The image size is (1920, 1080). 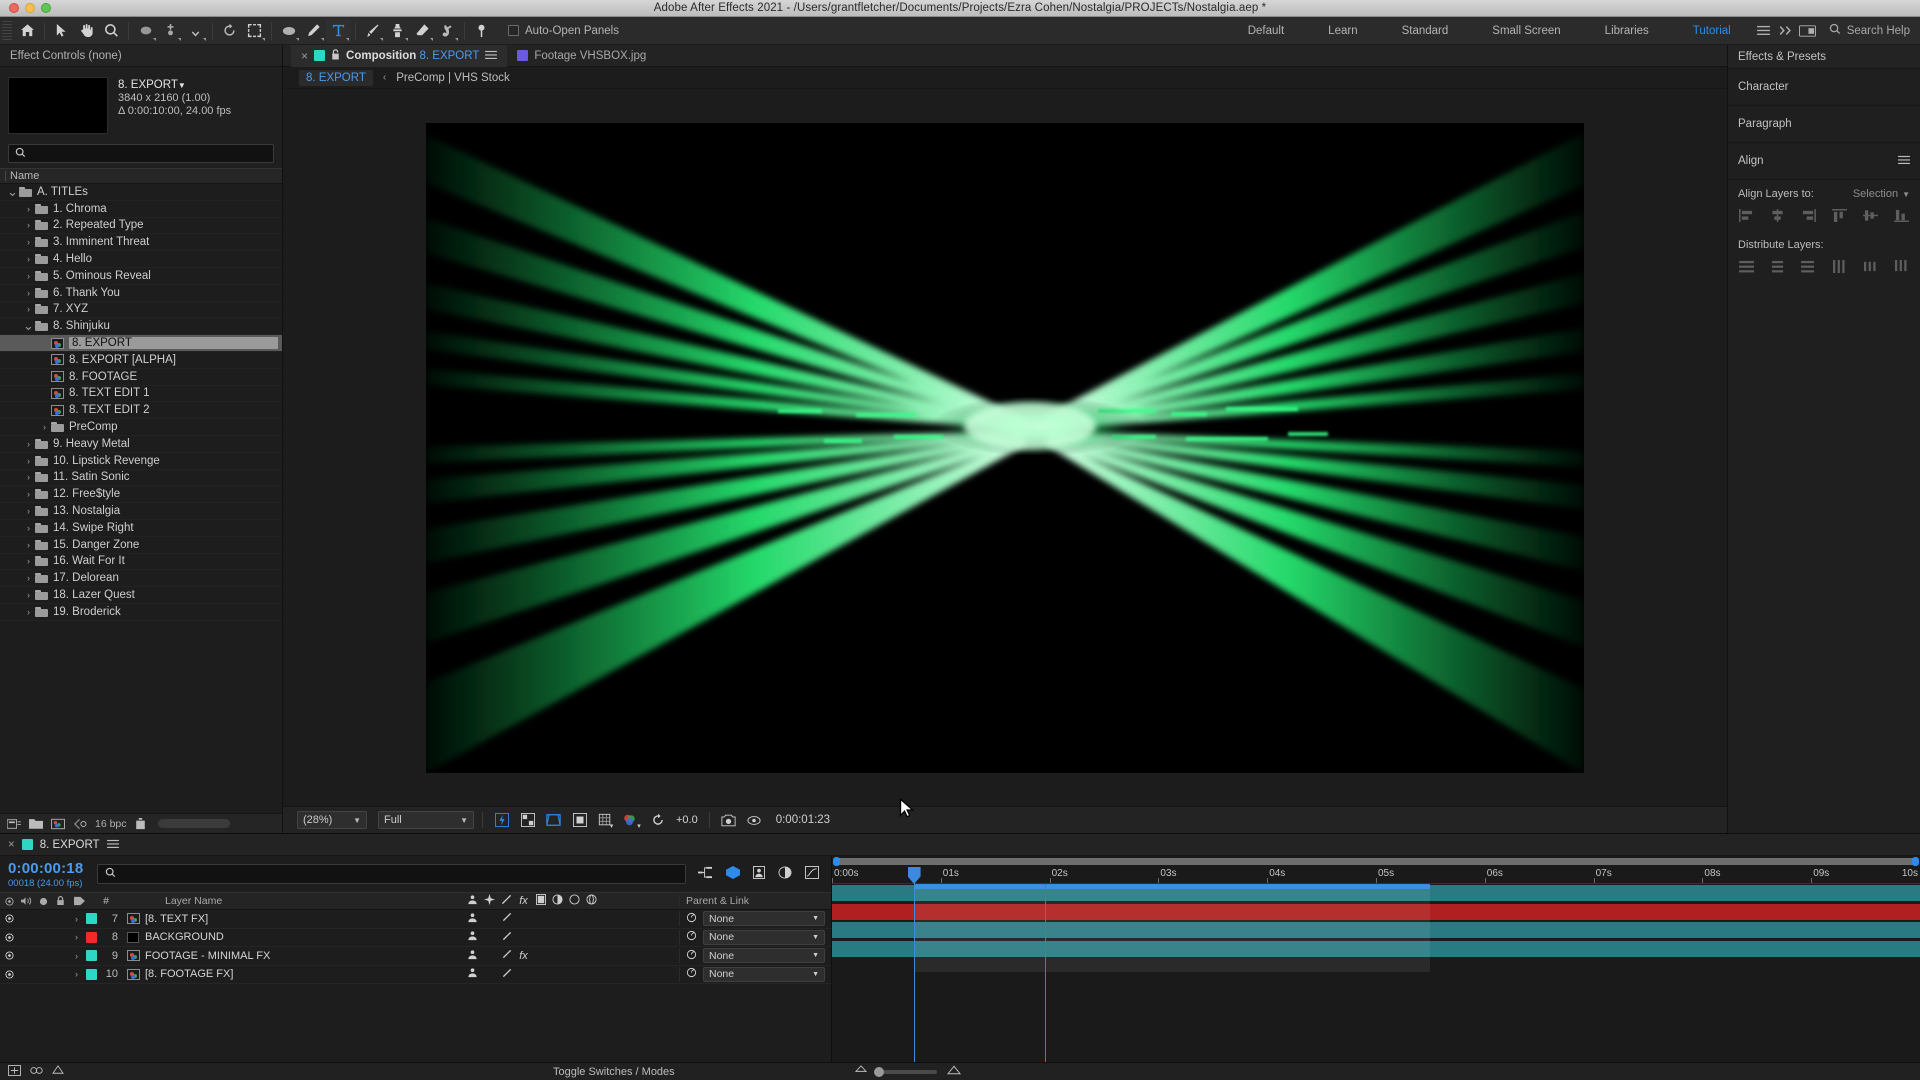 What do you see at coordinates (27, 31) in the screenshot?
I see `home-icon` at bounding box center [27, 31].